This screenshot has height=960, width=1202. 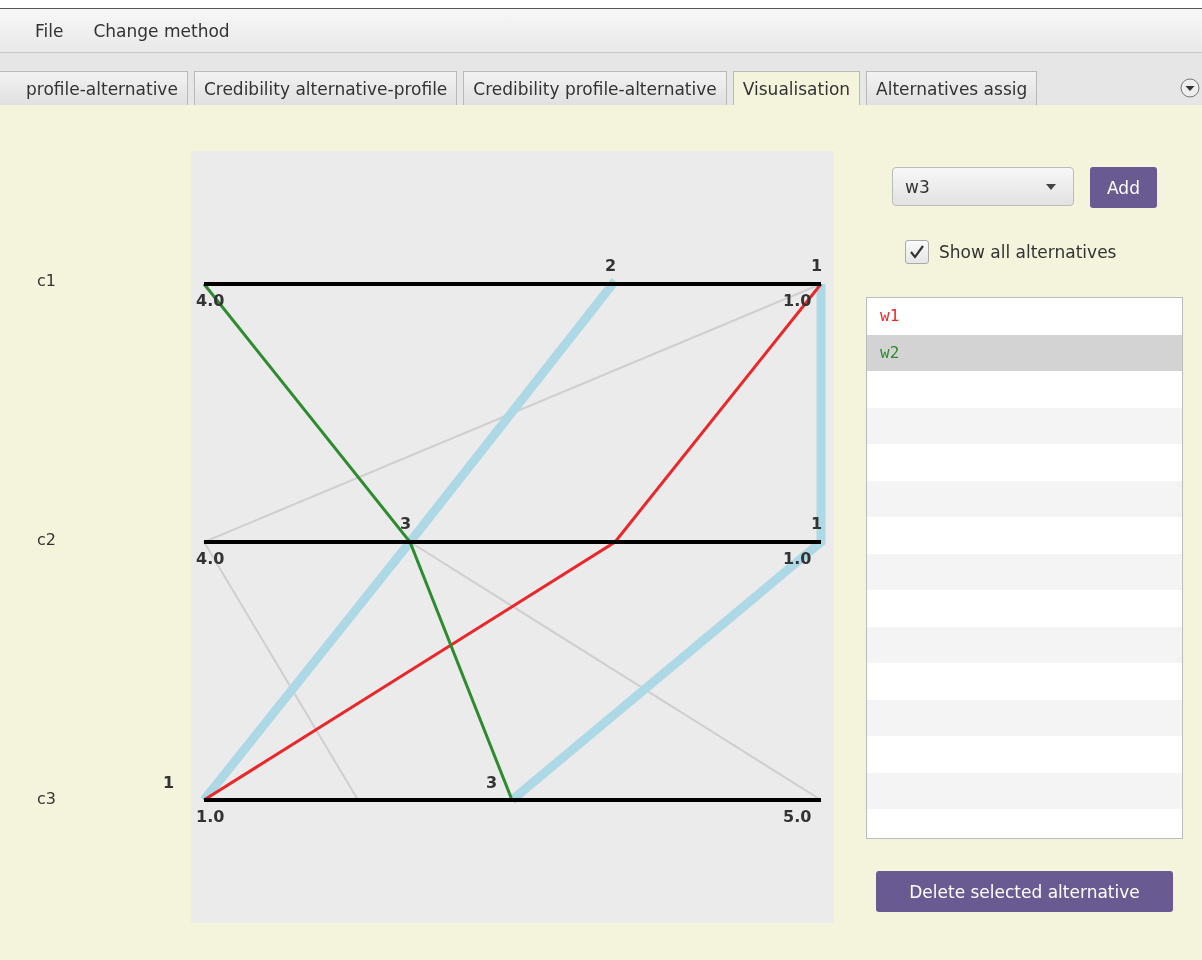 I want to click on checkbox-label: Show all alternatives, so click(x=1028, y=252).